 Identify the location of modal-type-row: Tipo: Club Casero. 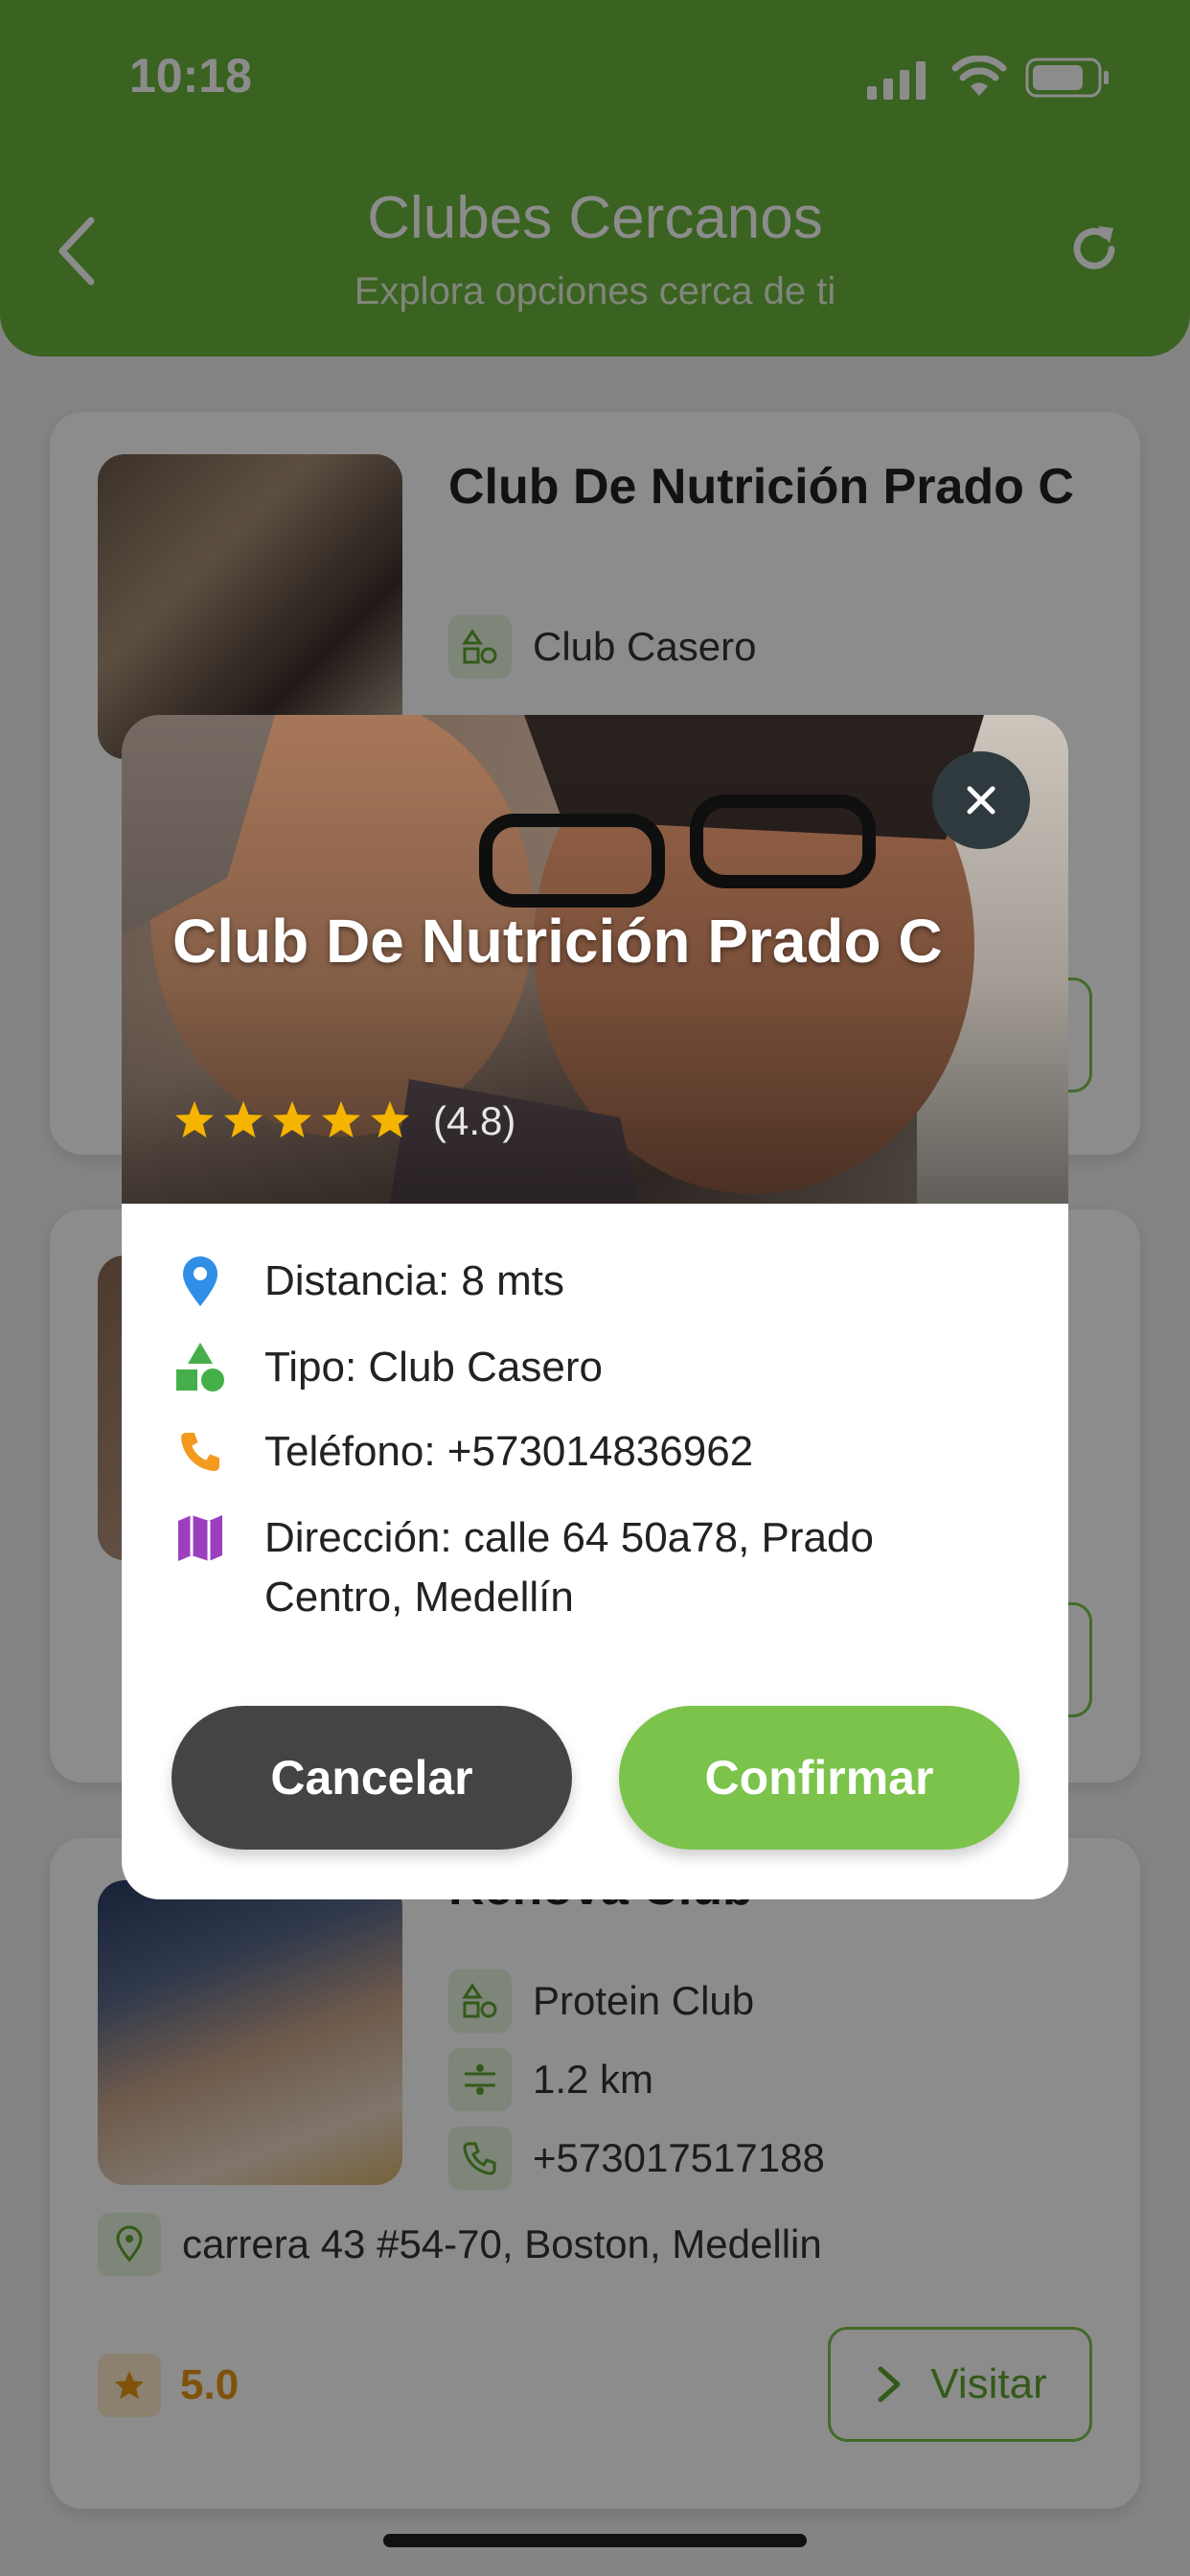
(388, 1367).